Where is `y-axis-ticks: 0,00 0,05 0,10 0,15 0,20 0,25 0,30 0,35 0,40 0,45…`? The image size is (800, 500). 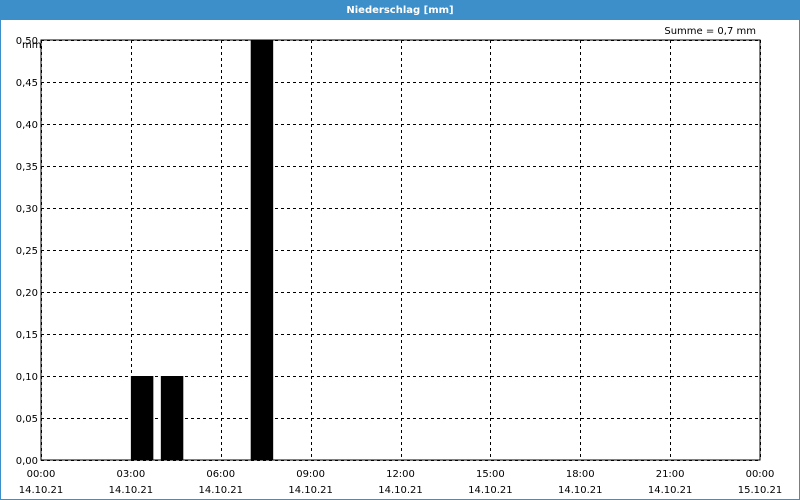 y-axis-ticks: 0,00 0,05 0,10 0,15 0,20 0,25 0,30 0,35 0,40 0,45… is located at coordinates (27, 251).